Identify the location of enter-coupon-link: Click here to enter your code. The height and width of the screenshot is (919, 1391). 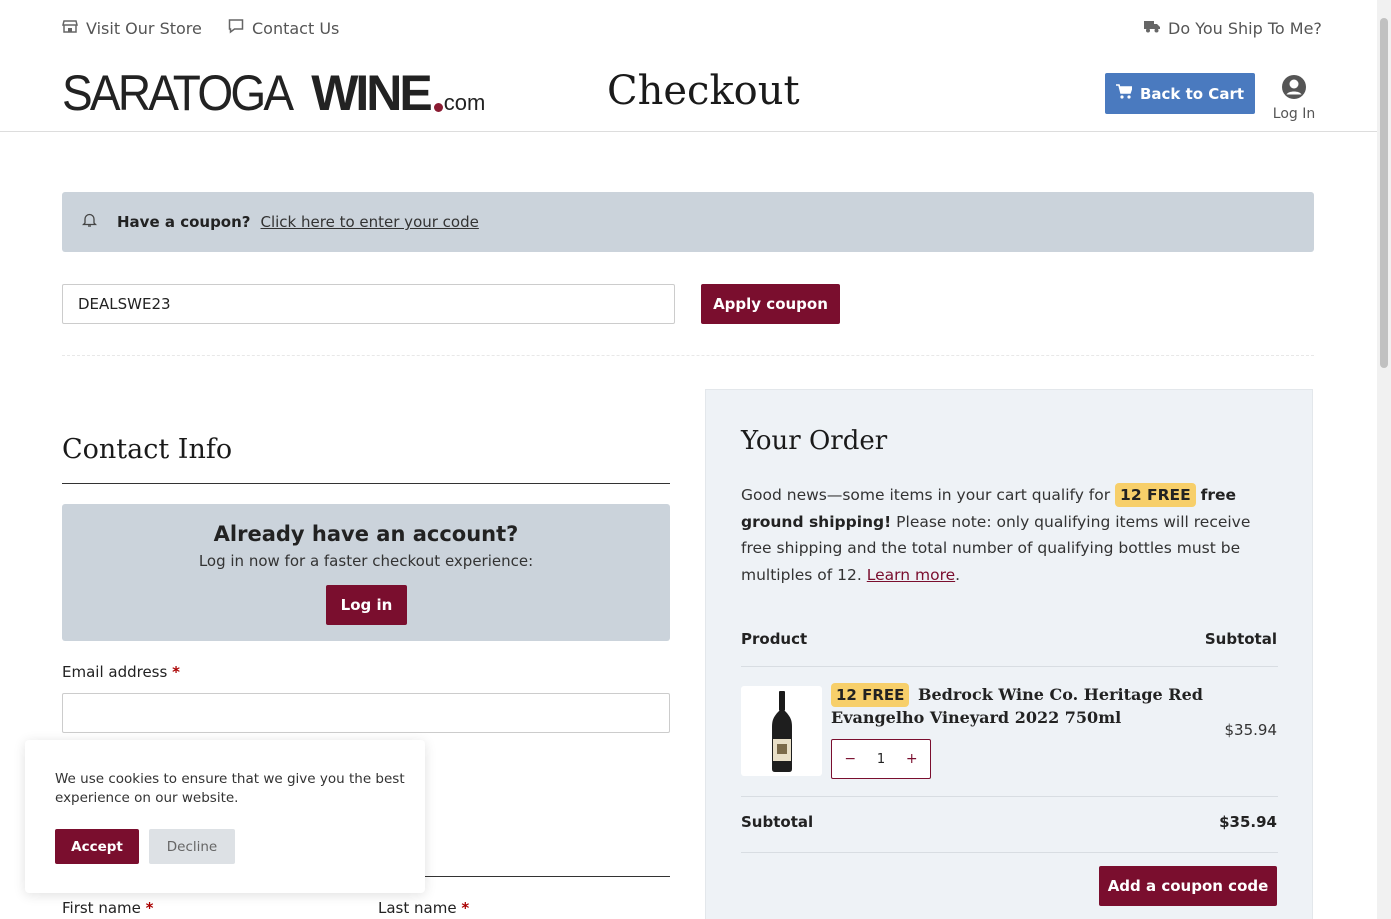
(370, 222).